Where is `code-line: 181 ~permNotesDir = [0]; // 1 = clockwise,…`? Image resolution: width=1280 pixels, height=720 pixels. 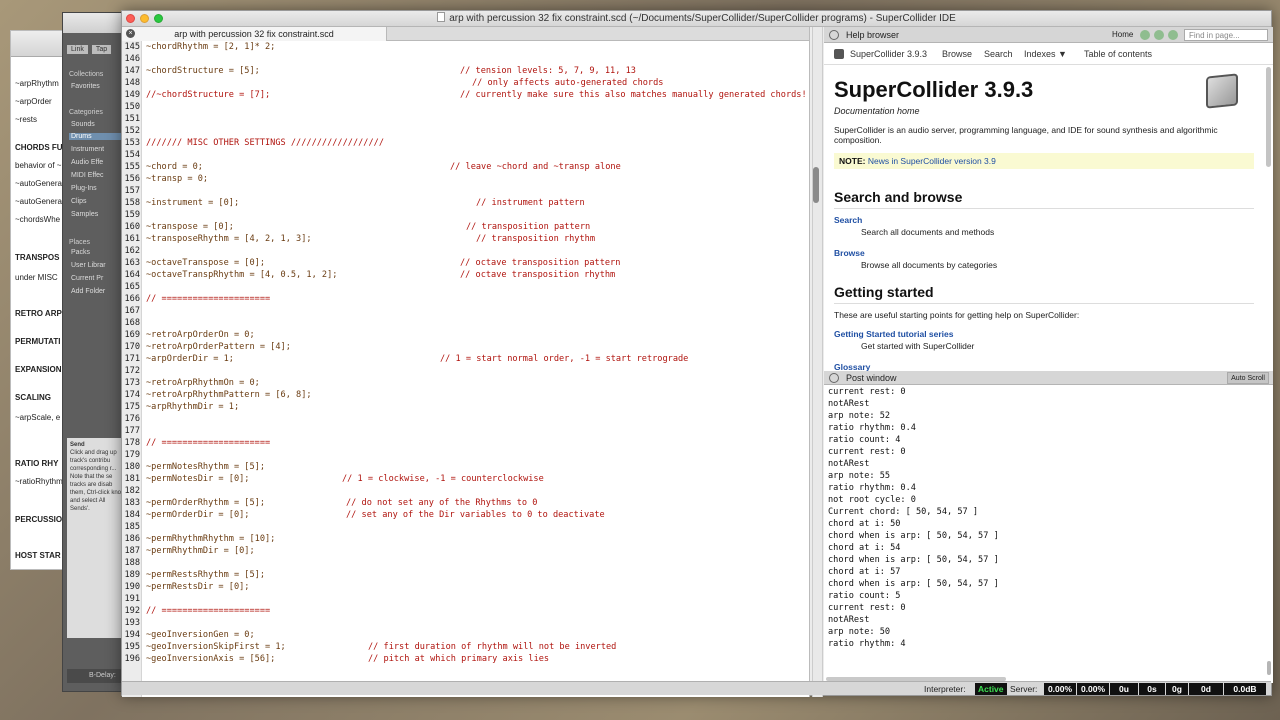 code-line: 181 ~permNotesDir = [0]; // 1 = clockwise,… is located at coordinates (466, 479).